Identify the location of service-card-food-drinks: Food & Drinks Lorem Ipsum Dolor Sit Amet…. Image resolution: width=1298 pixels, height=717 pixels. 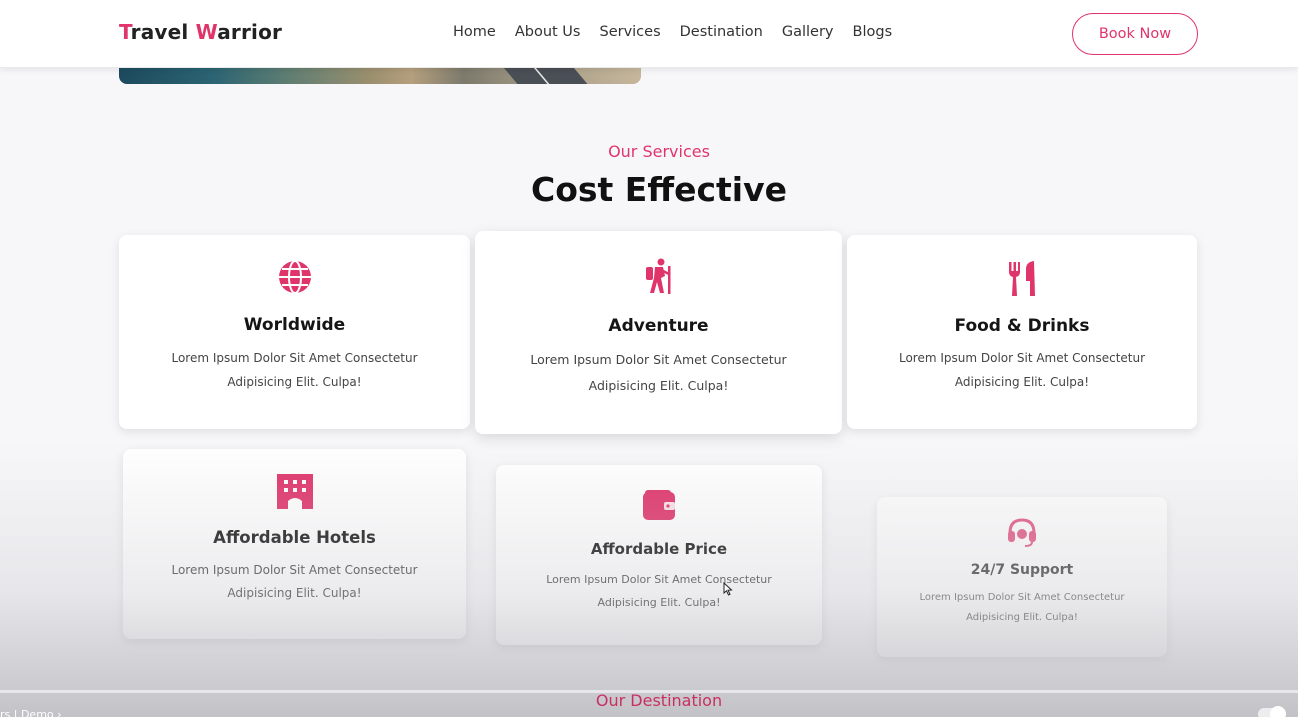
(1022, 332).